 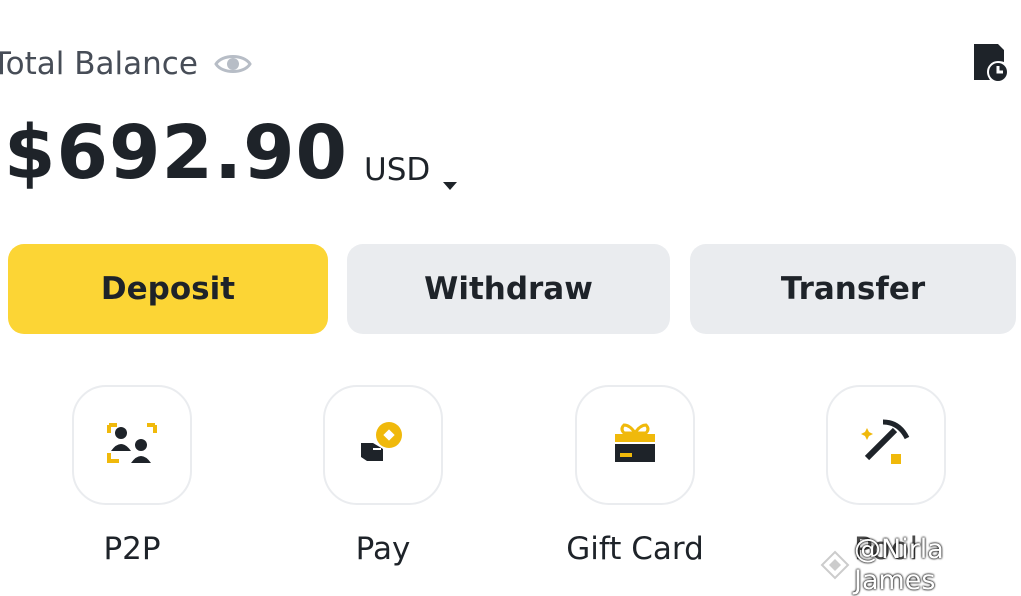 I want to click on shortcut-label-p2p: P2P, so click(x=132, y=549).